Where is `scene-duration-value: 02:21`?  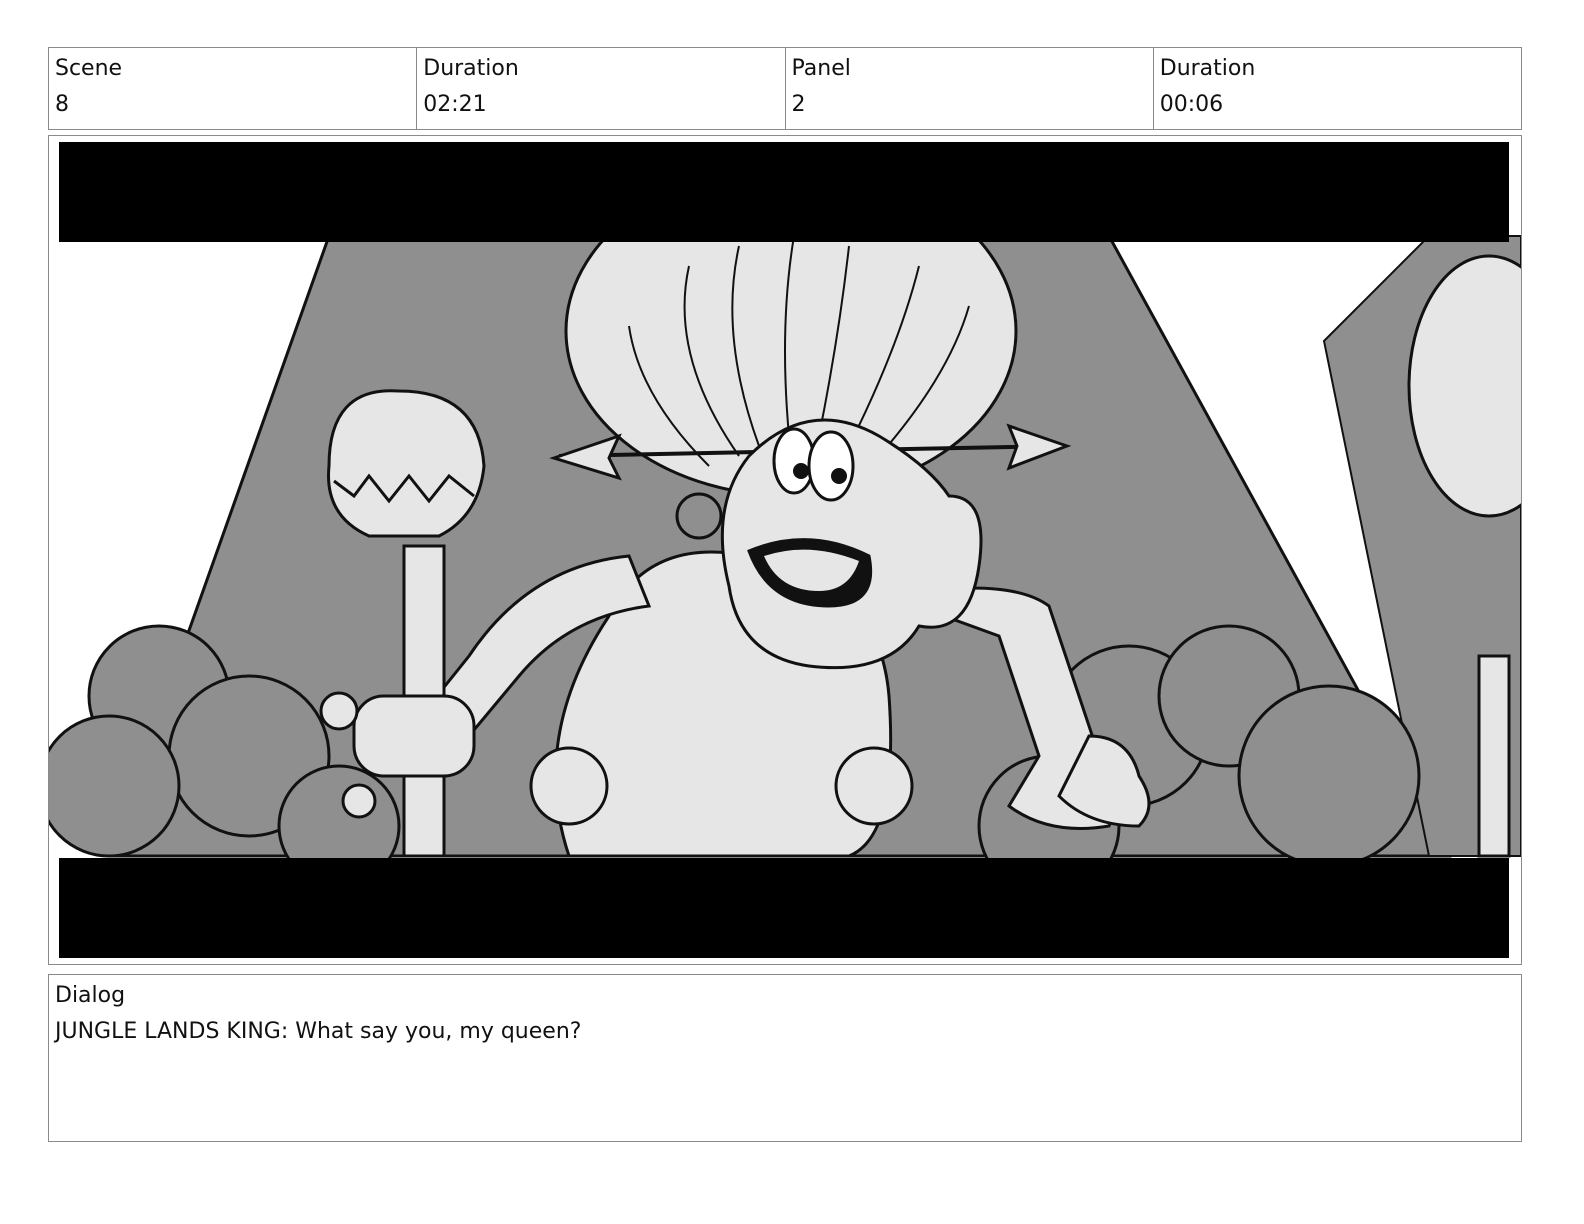
scene-duration-value: 02:21 is located at coordinates (455, 104).